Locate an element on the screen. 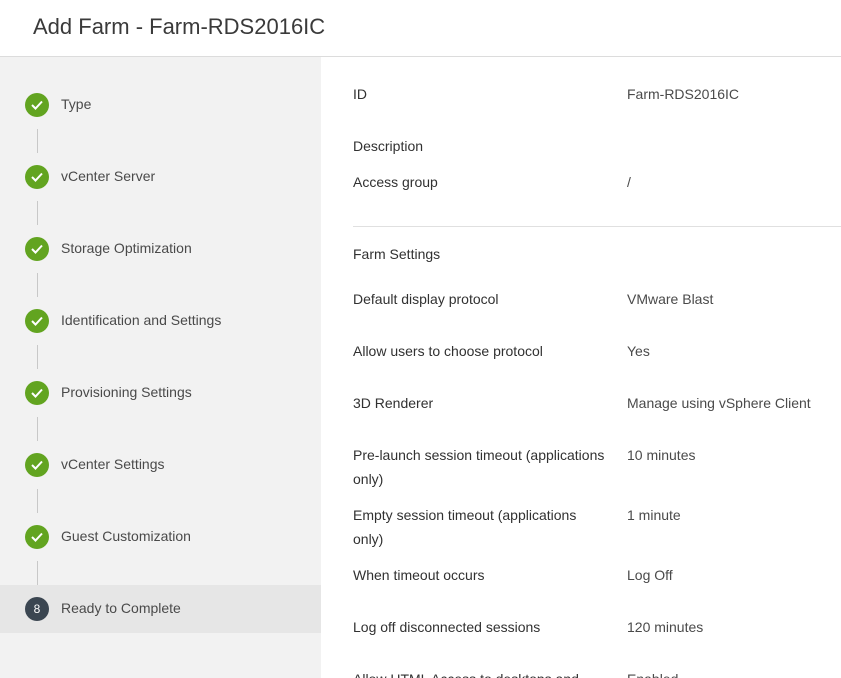 The image size is (841, 678). field-value: Farm-RDS2016IC is located at coordinates (683, 94).